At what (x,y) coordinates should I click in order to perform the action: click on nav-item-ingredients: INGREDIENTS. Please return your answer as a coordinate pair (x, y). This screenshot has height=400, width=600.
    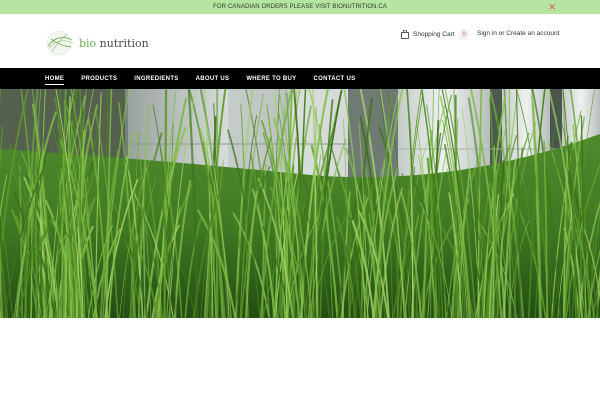
    Looking at the image, I should click on (156, 78).